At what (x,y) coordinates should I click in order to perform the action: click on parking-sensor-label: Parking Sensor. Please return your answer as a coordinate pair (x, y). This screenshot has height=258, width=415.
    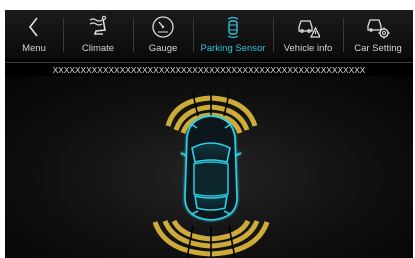
    Looking at the image, I should click on (233, 48).